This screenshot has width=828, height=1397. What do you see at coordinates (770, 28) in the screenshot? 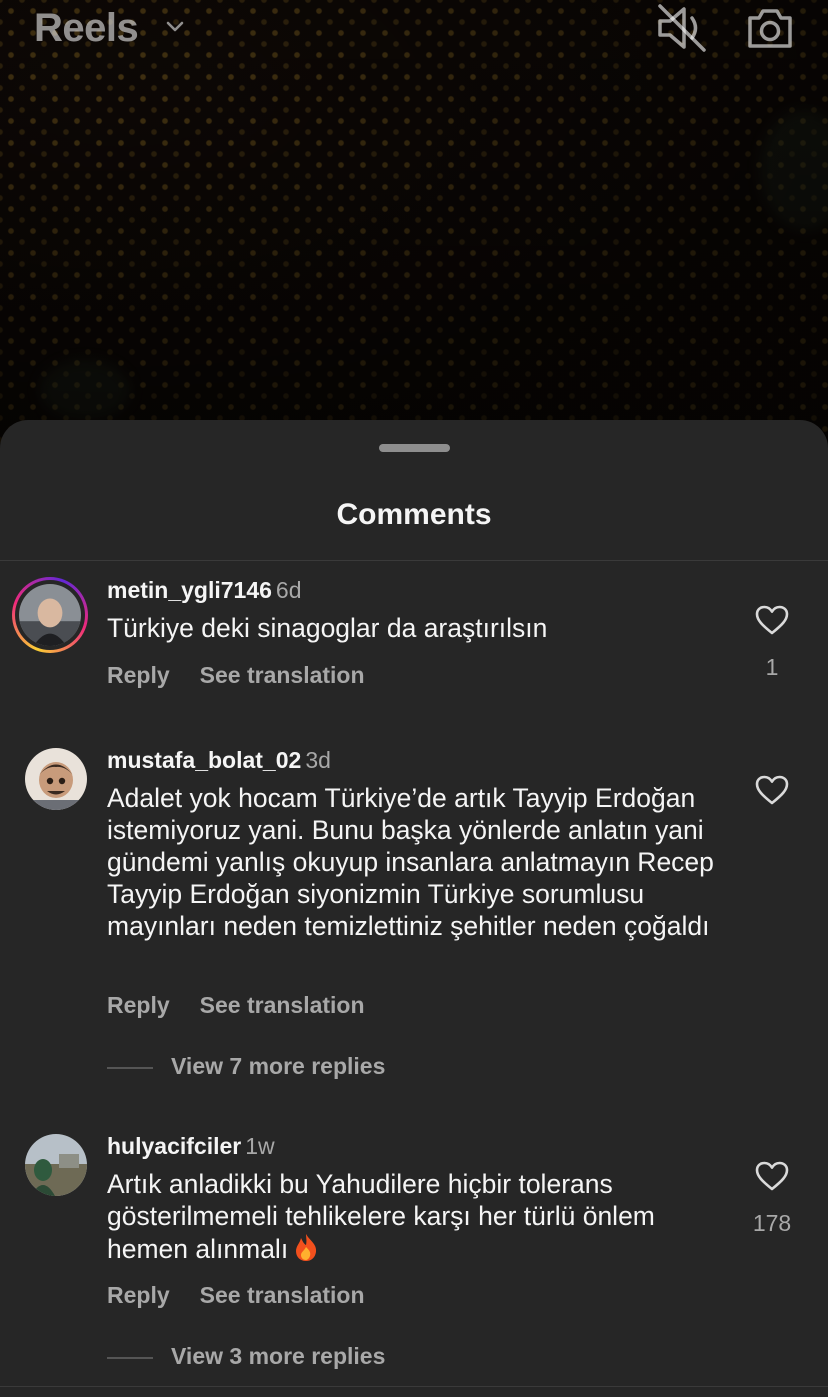
I see `camera-icon` at bounding box center [770, 28].